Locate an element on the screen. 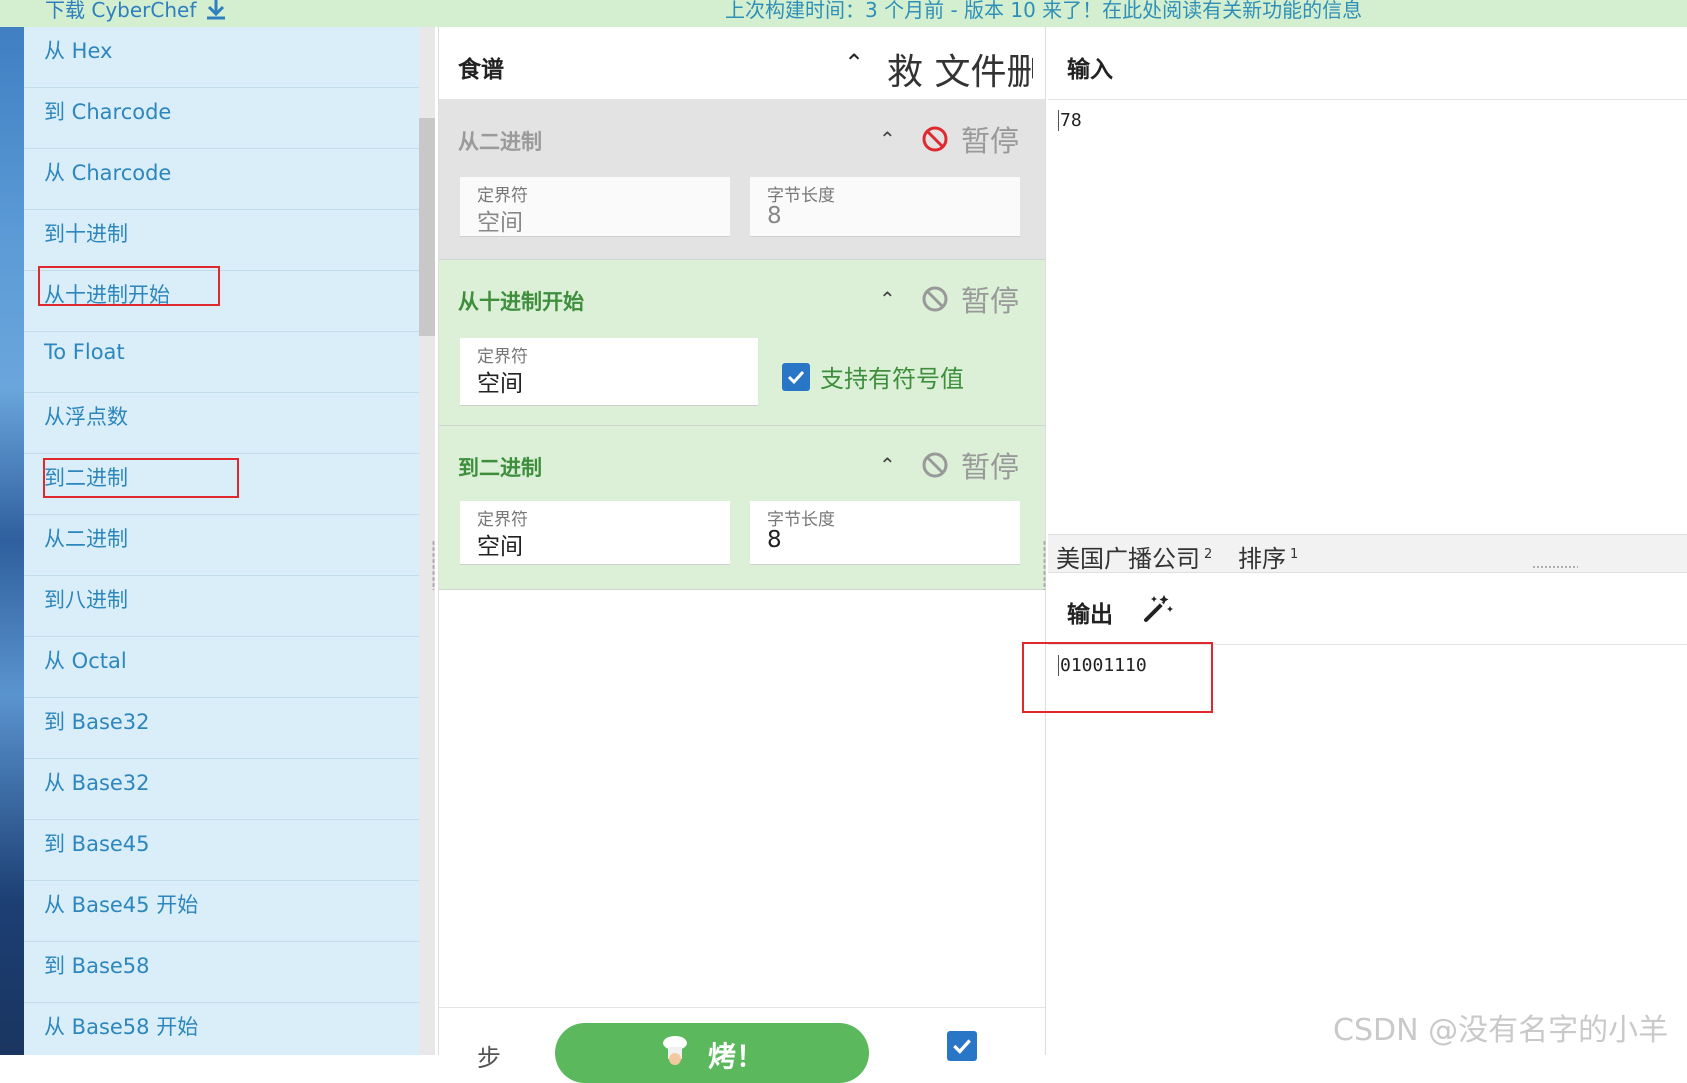 Image resolution: width=1687 pixels, height=1083 pixels. operation-label: 从 Charcode is located at coordinates (108, 173).